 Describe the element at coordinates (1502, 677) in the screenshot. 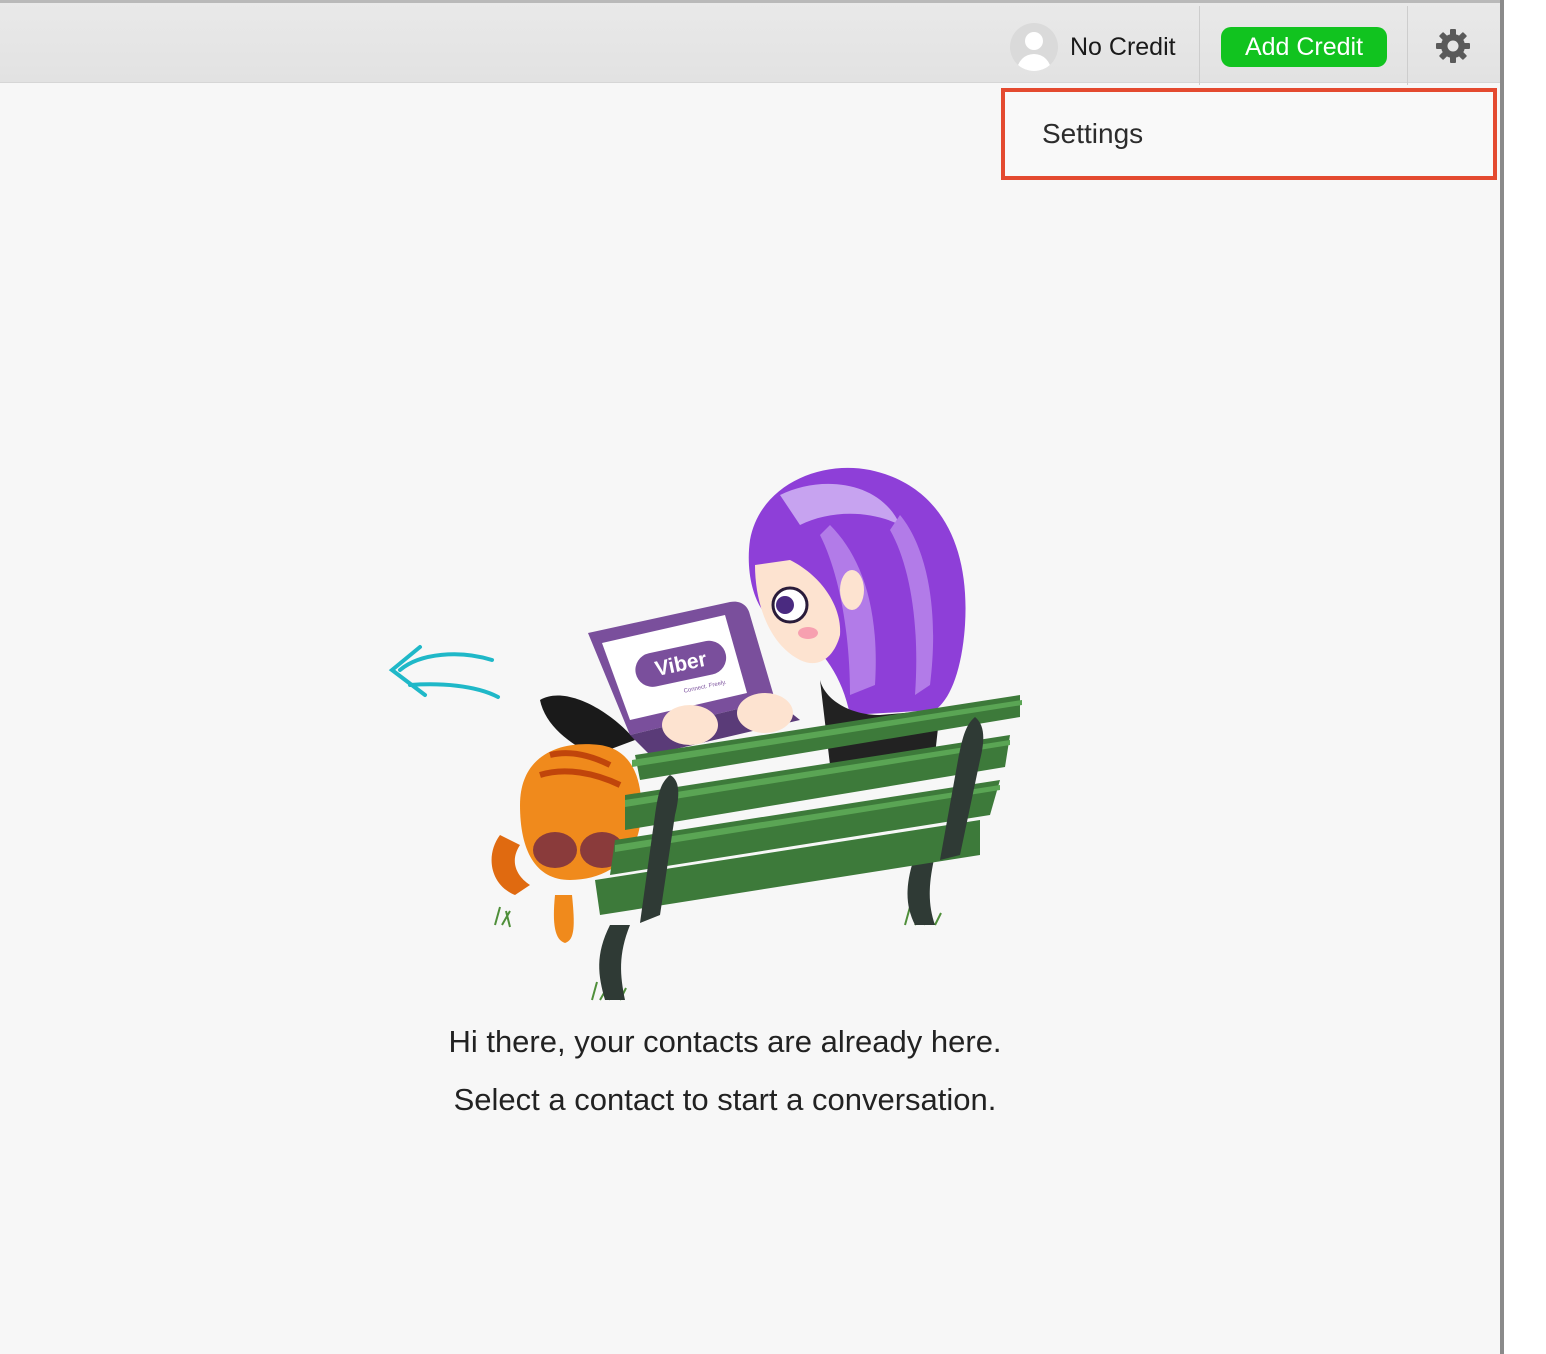

I see `window-edge` at that location.